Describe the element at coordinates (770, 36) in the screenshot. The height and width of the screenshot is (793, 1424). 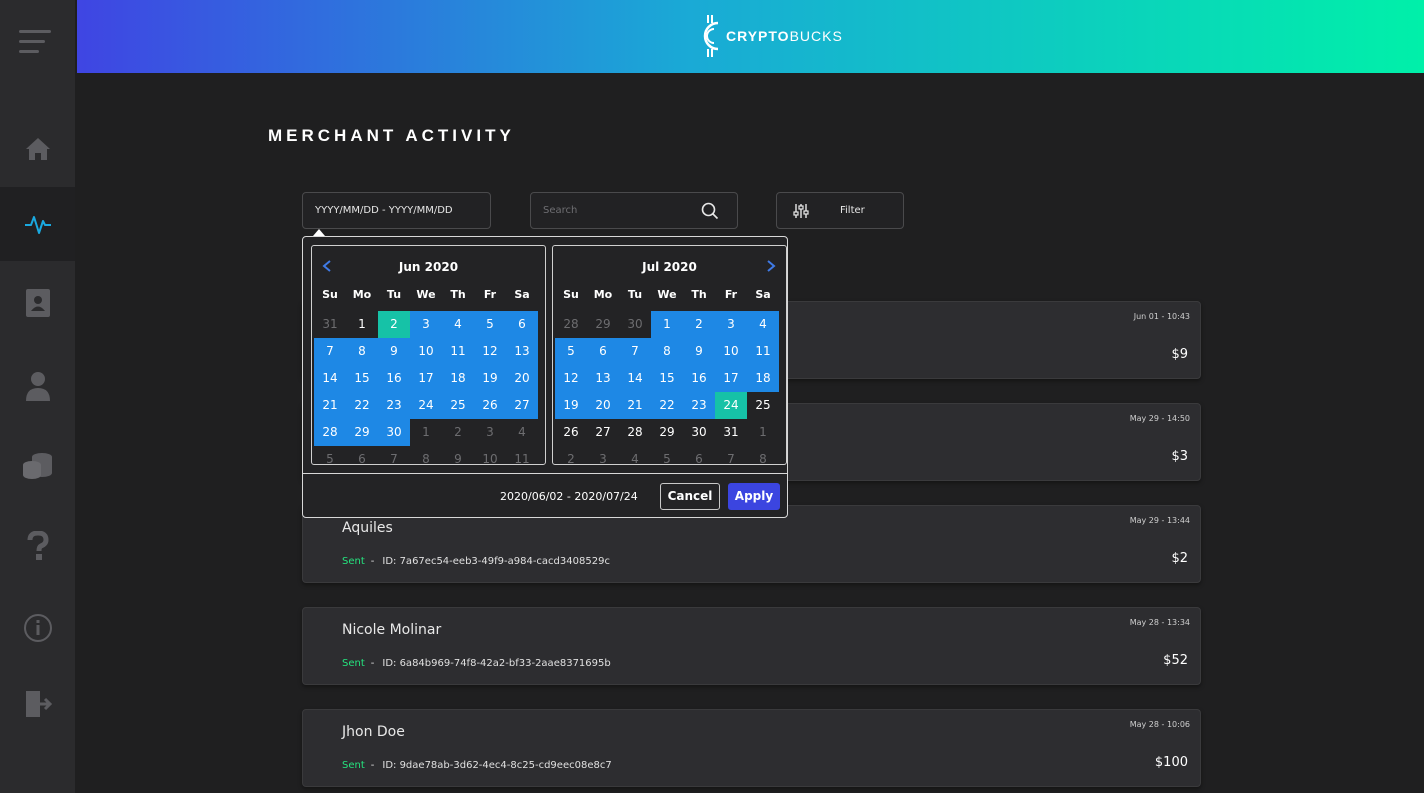
I see `brand-logo: CRYPTOBUCKS` at that location.